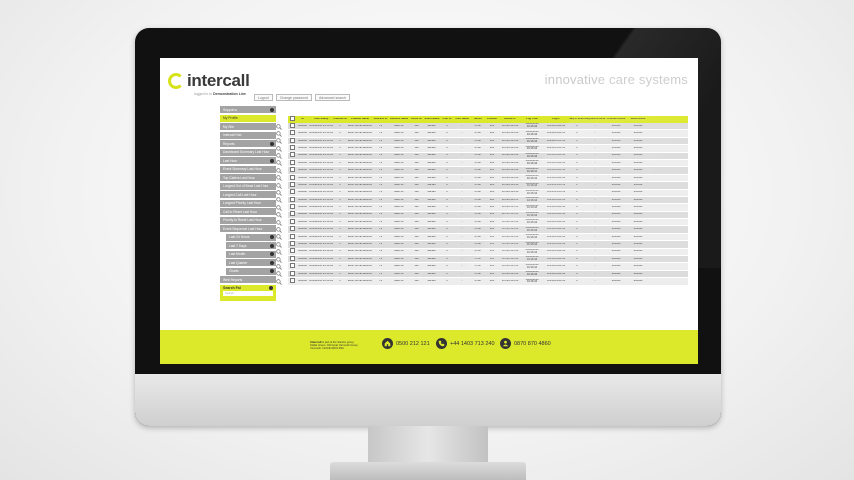 This screenshot has width=854, height=480. I want to click on column-header: Device IP, so click(510, 119).